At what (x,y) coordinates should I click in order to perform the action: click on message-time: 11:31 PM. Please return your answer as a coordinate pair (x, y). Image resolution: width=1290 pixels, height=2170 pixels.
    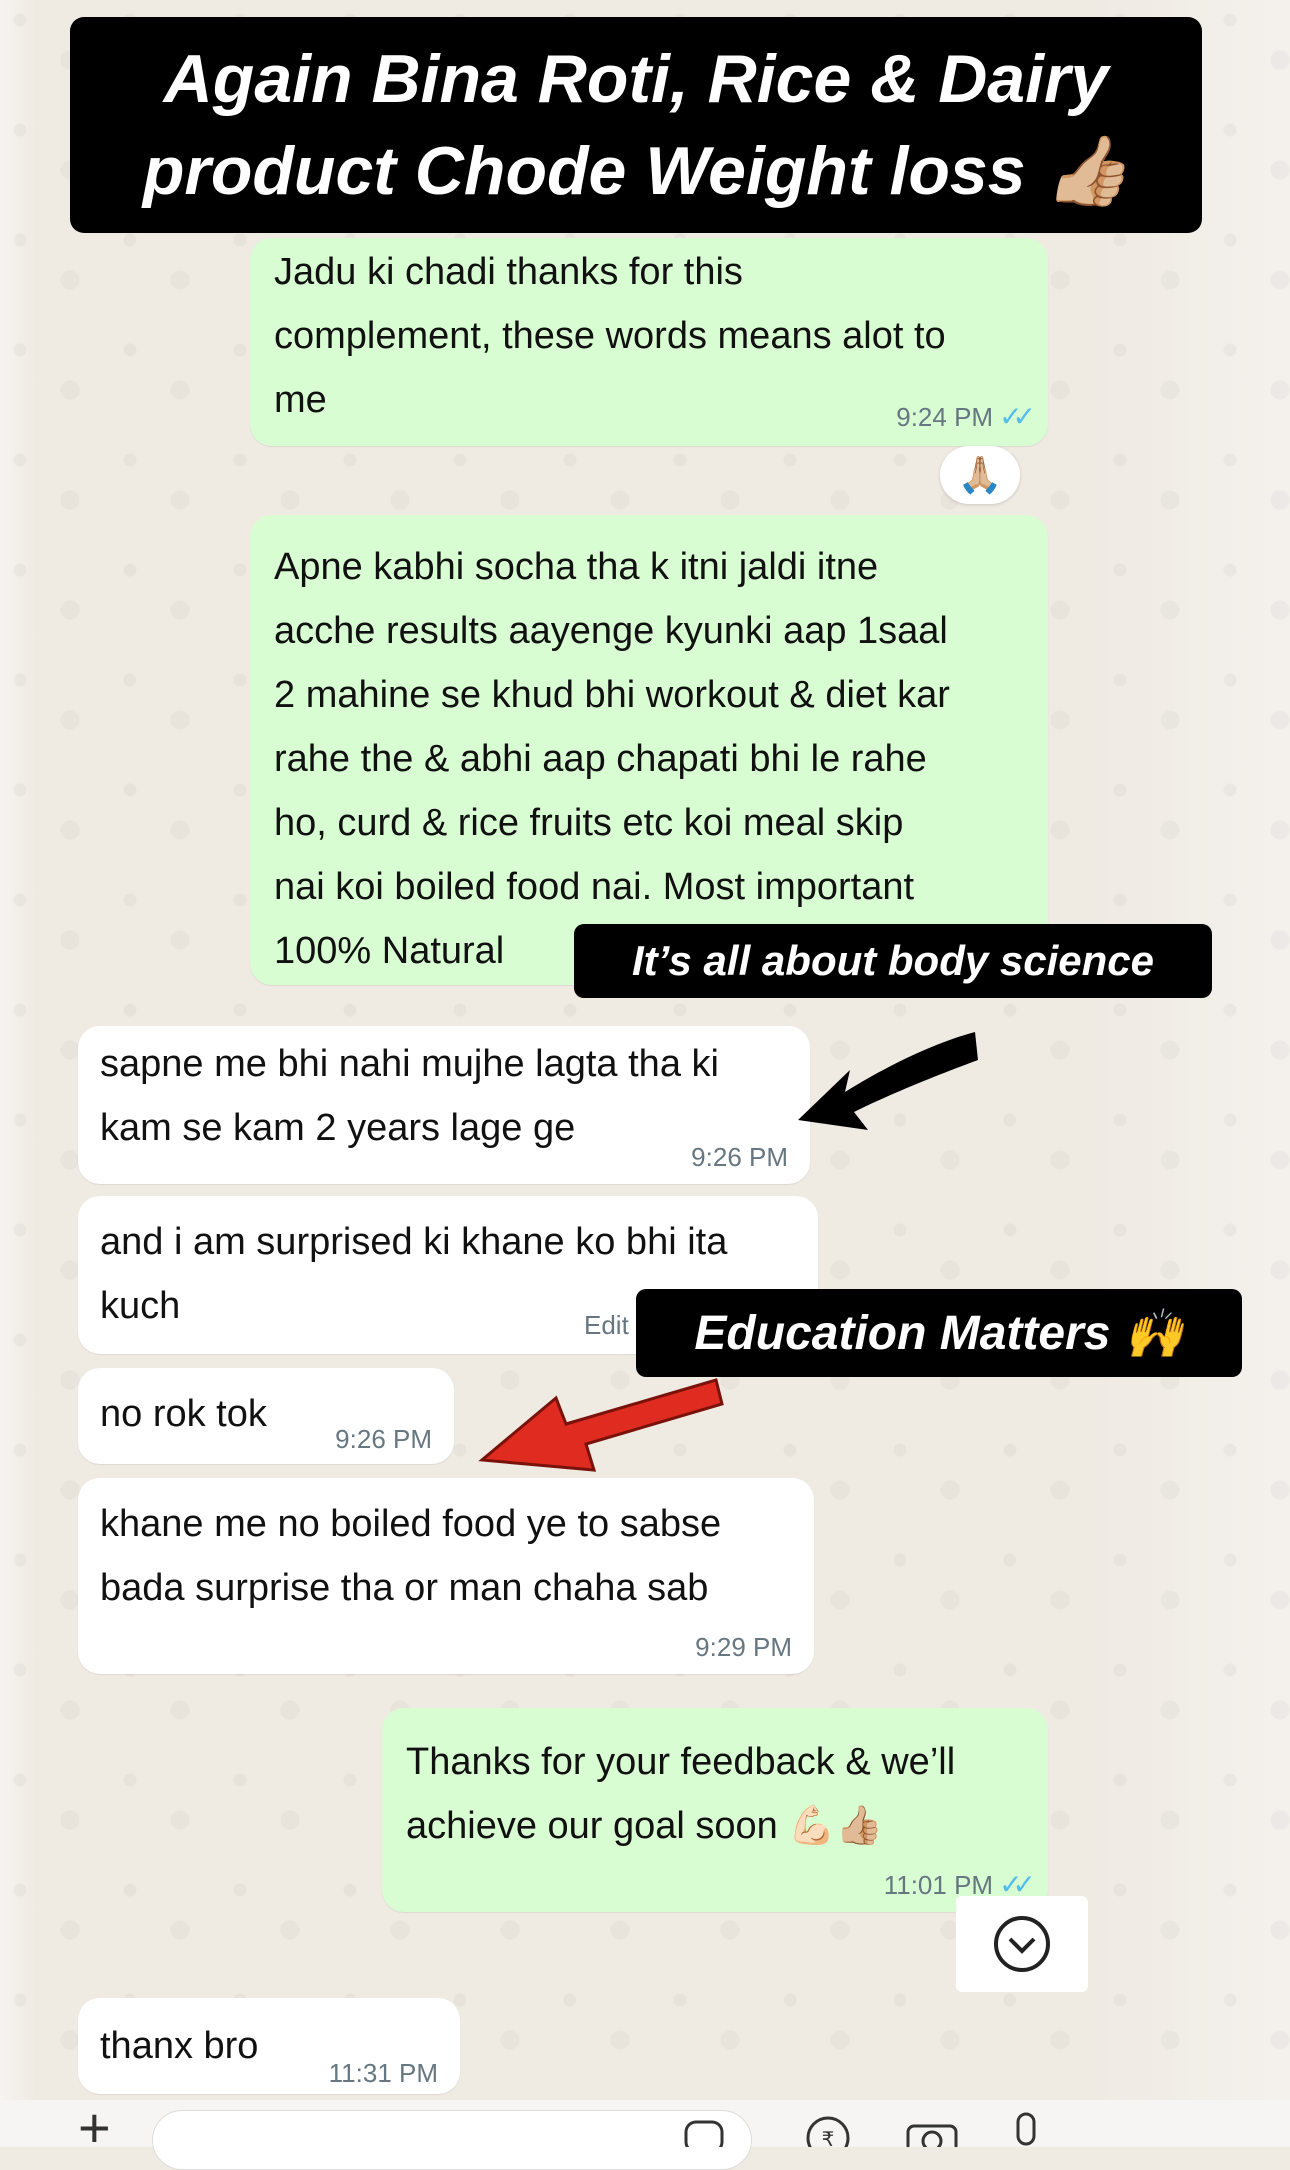
    Looking at the image, I should click on (383, 2073).